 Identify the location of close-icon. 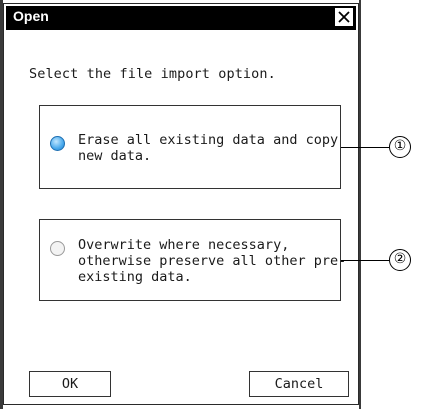
(344, 17).